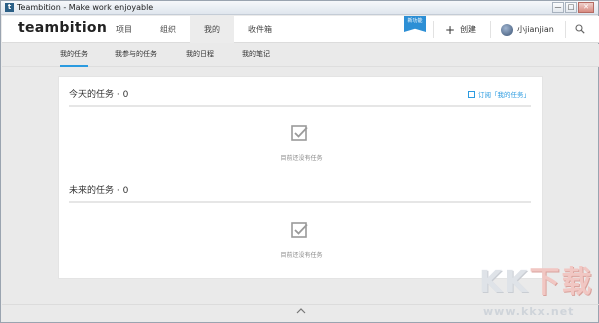 This screenshot has height=323, width=599. What do you see at coordinates (124, 29) in the screenshot?
I see `nav-projects: 项目` at bounding box center [124, 29].